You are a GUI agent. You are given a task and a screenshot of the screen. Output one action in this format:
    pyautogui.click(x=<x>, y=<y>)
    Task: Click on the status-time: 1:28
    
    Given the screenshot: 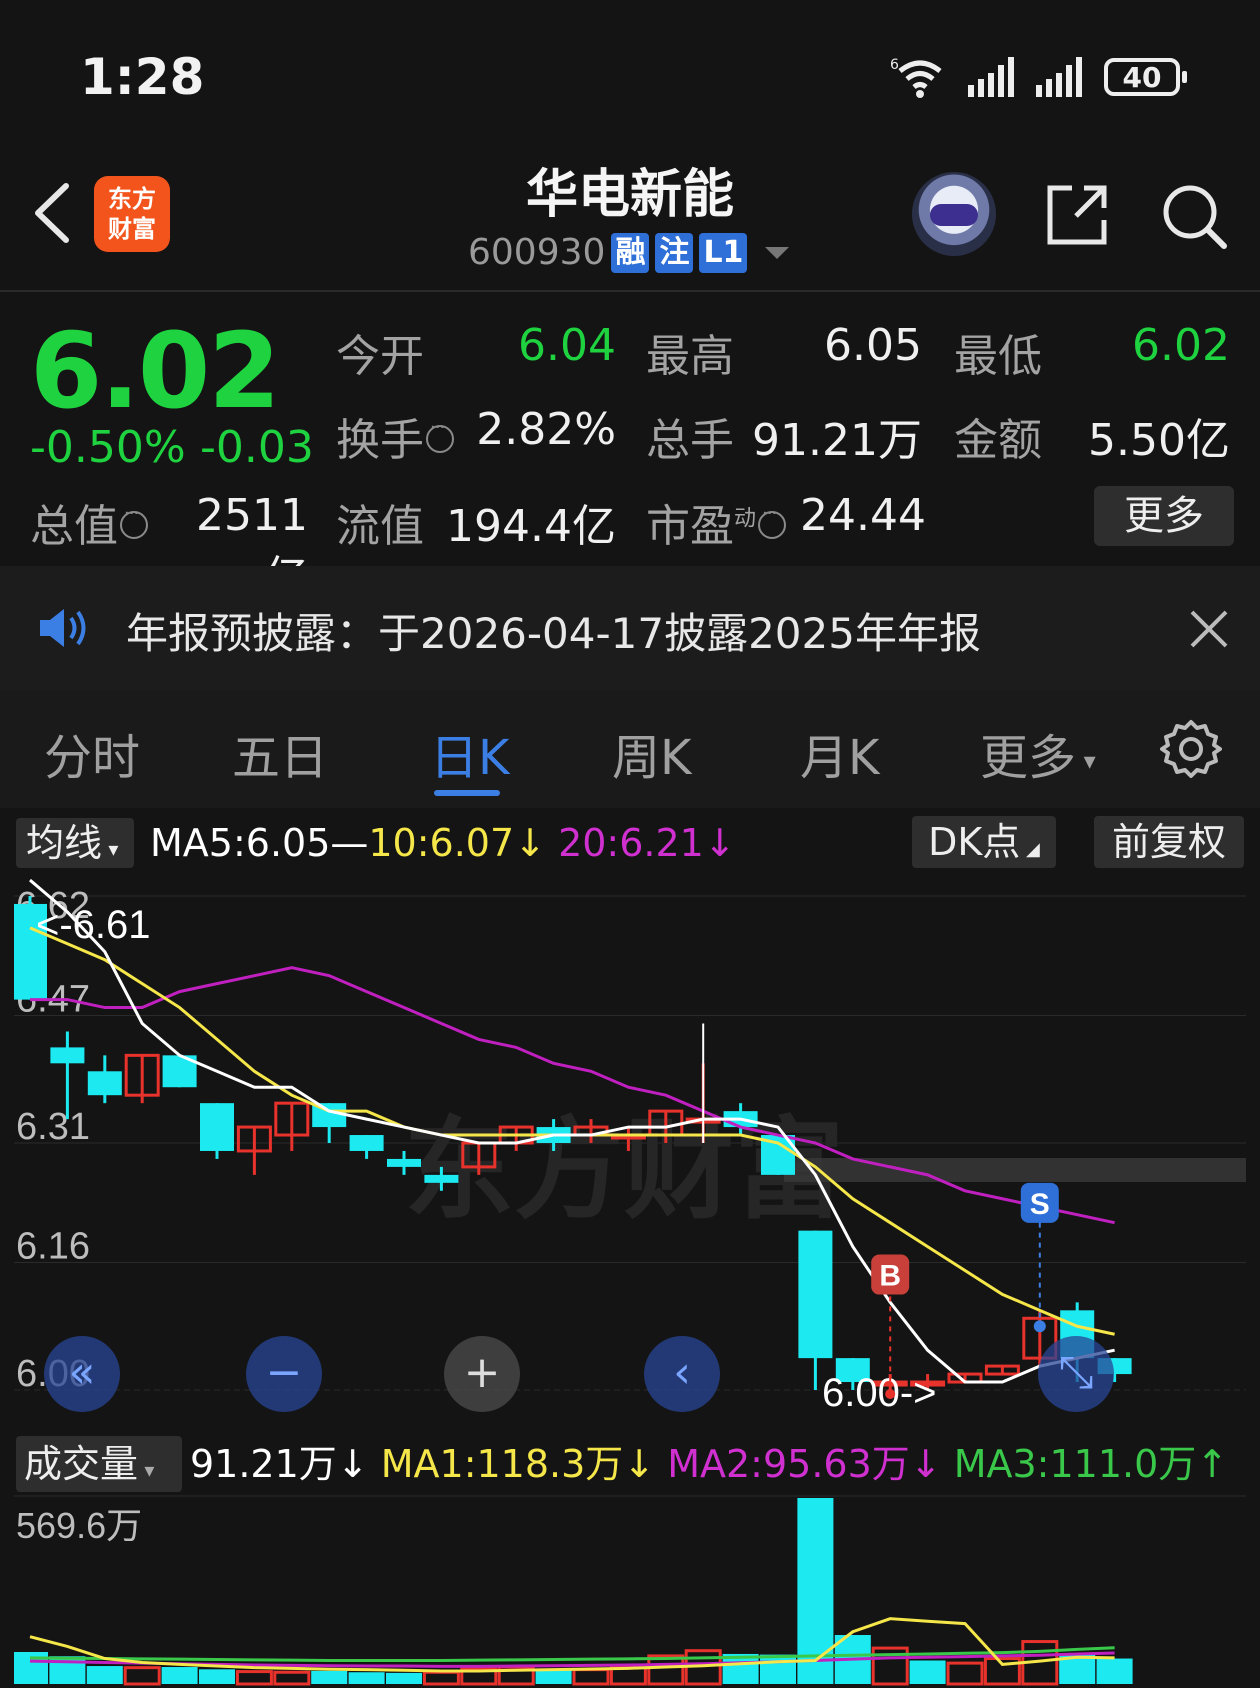 What is the action you would take?
    pyautogui.click(x=142, y=77)
    